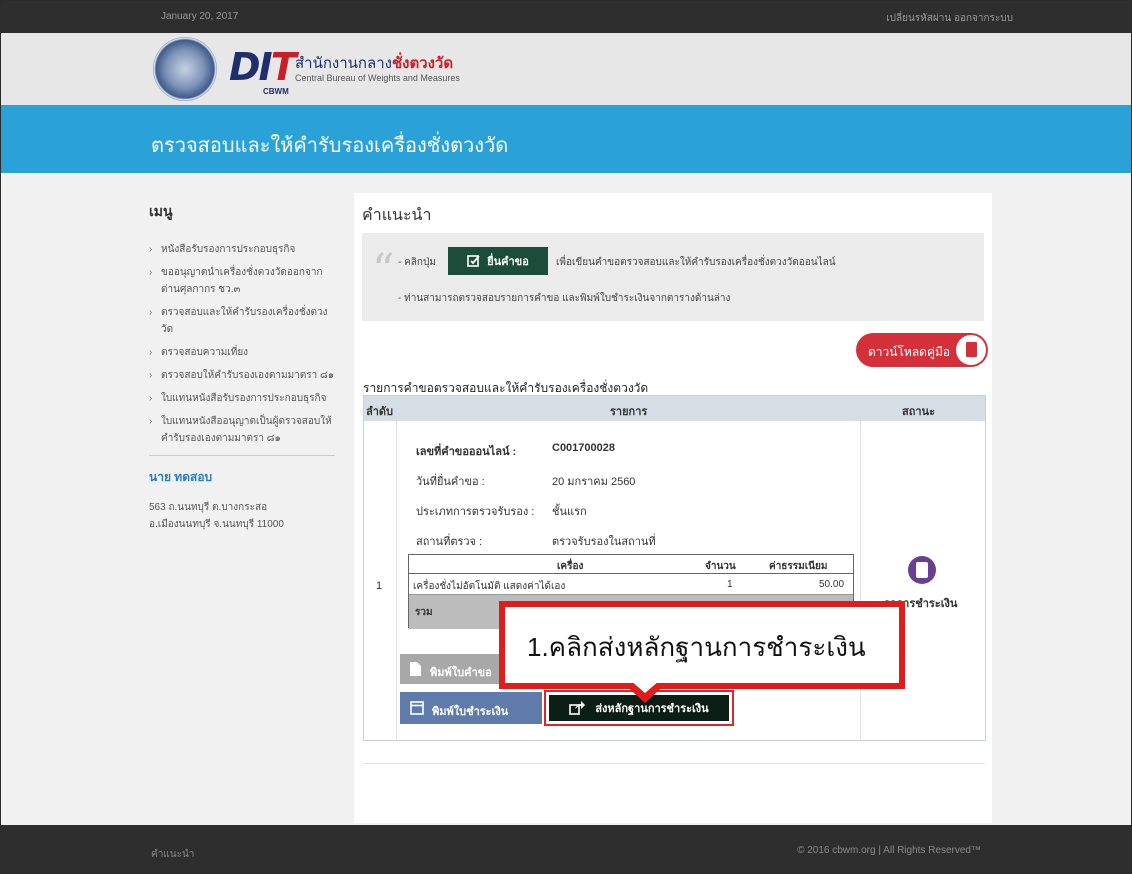 This screenshot has width=1132, height=874. What do you see at coordinates (584, 448) in the screenshot?
I see `value-online-number: C001700028` at bounding box center [584, 448].